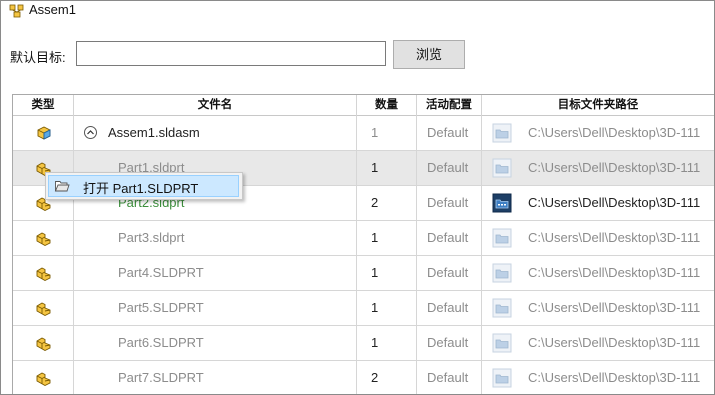 The width and height of the screenshot is (715, 395). What do you see at coordinates (16, 11) in the screenshot?
I see `assembly-icon` at bounding box center [16, 11].